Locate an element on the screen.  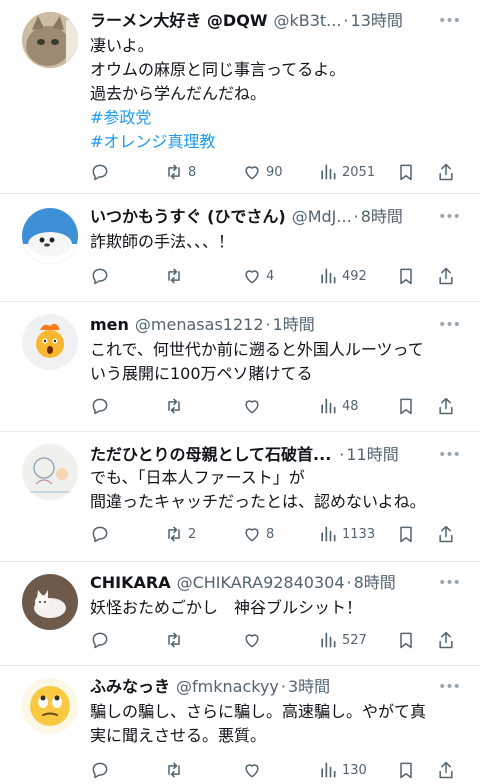
view-count: 1133 is located at coordinates (359, 534).